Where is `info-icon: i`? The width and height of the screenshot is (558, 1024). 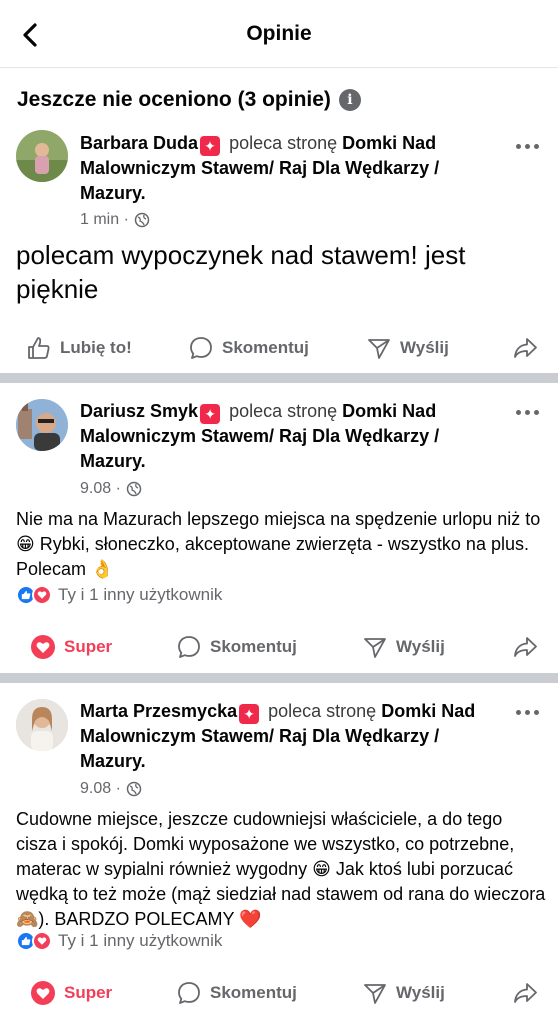
info-icon: i is located at coordinates (349, 100).